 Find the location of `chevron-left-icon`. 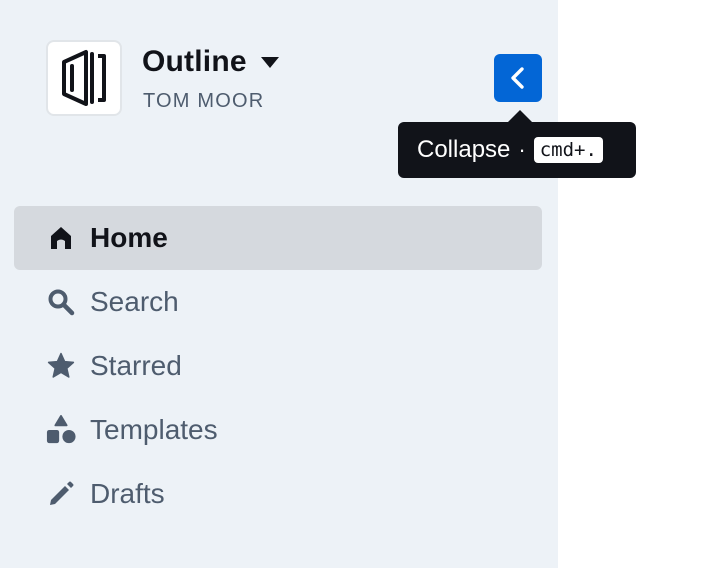

chevron-left-icon is located at coordinates (517, 78).